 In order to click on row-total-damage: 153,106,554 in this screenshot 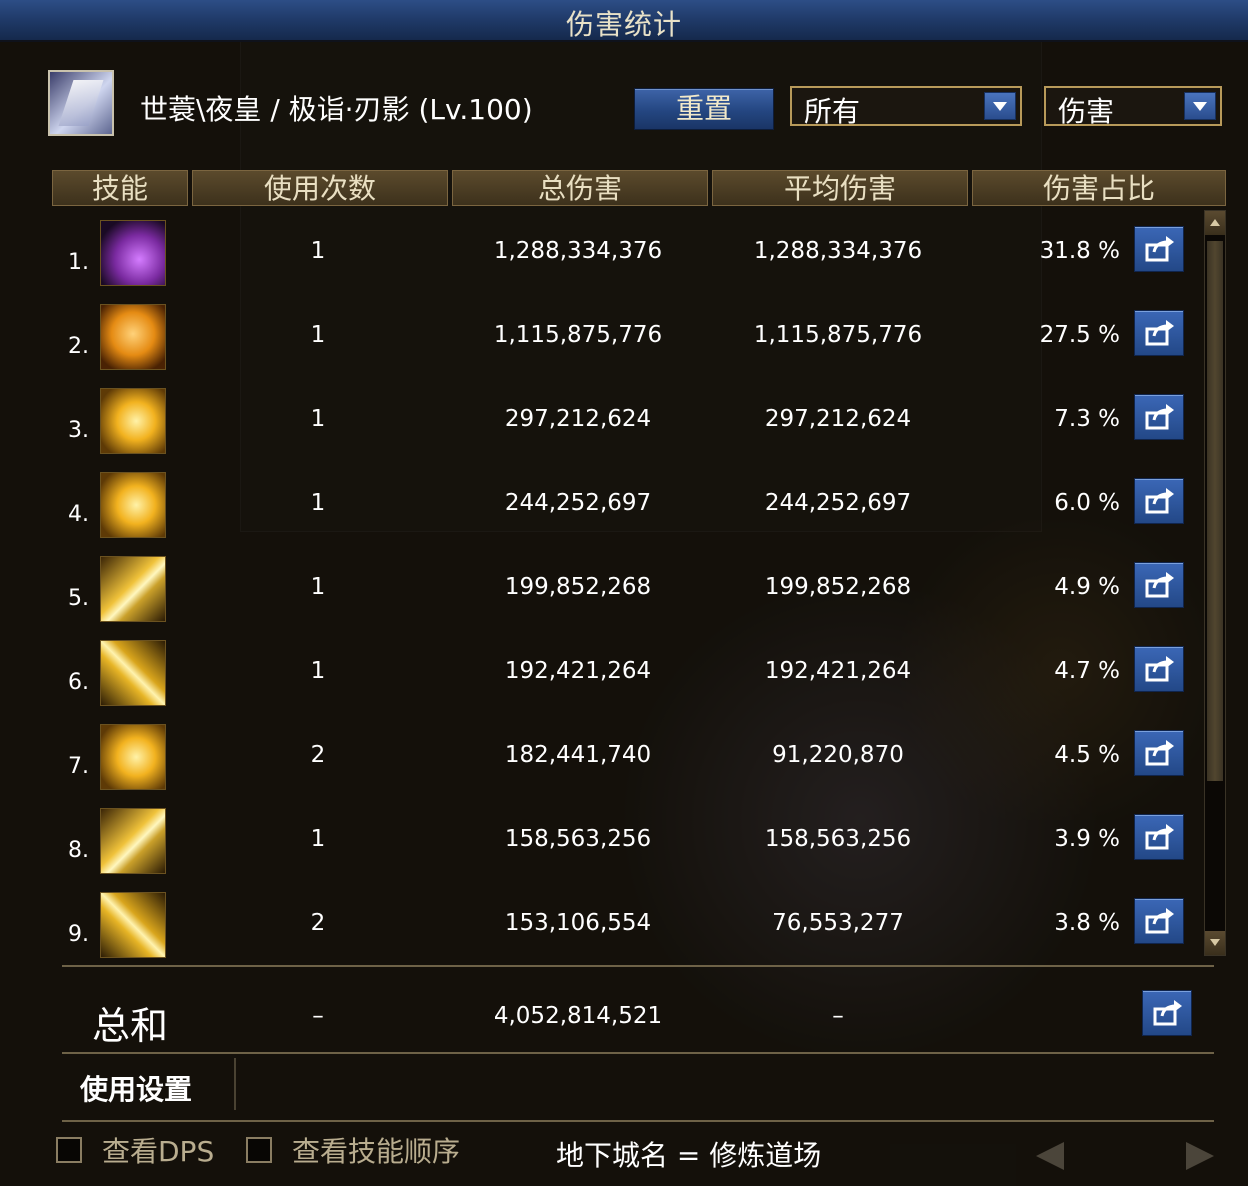, I will do `click(578, 923)`.